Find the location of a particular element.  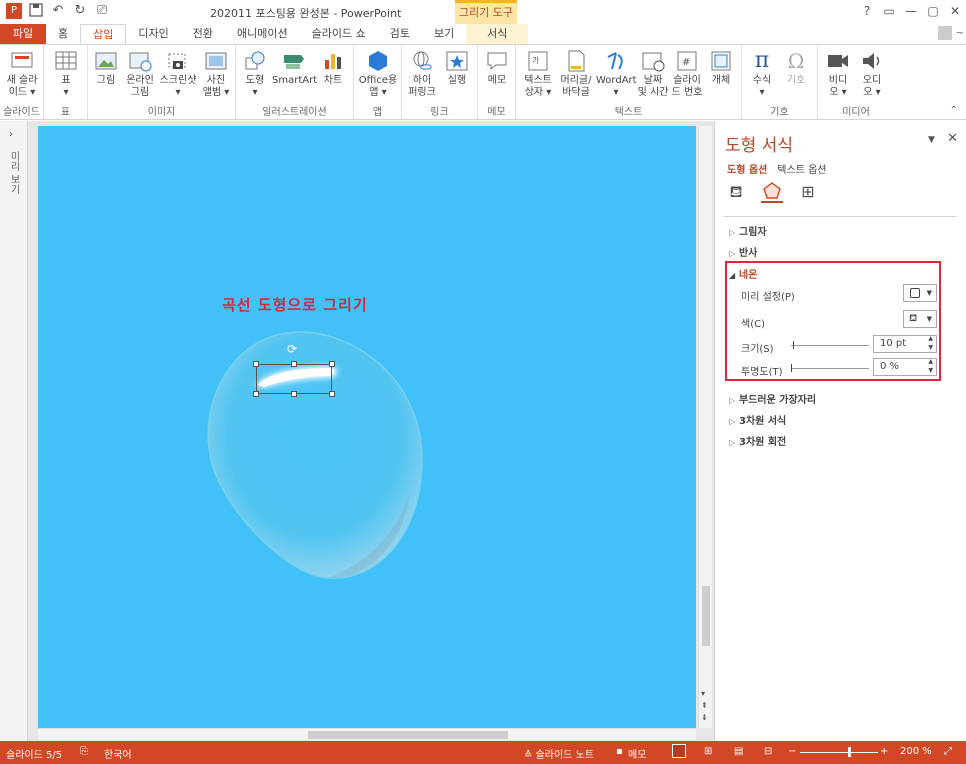

new-slide-button: 새 슬라 이드 ▾ is located at coordinates (22, 74).